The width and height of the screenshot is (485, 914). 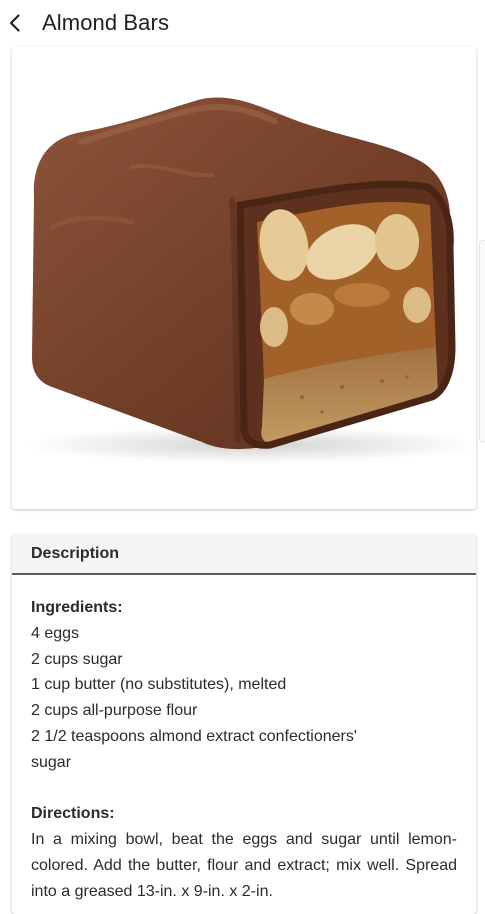 I want to click on ingredient-item: 2 cups sugar, so click(x=77, y=659).